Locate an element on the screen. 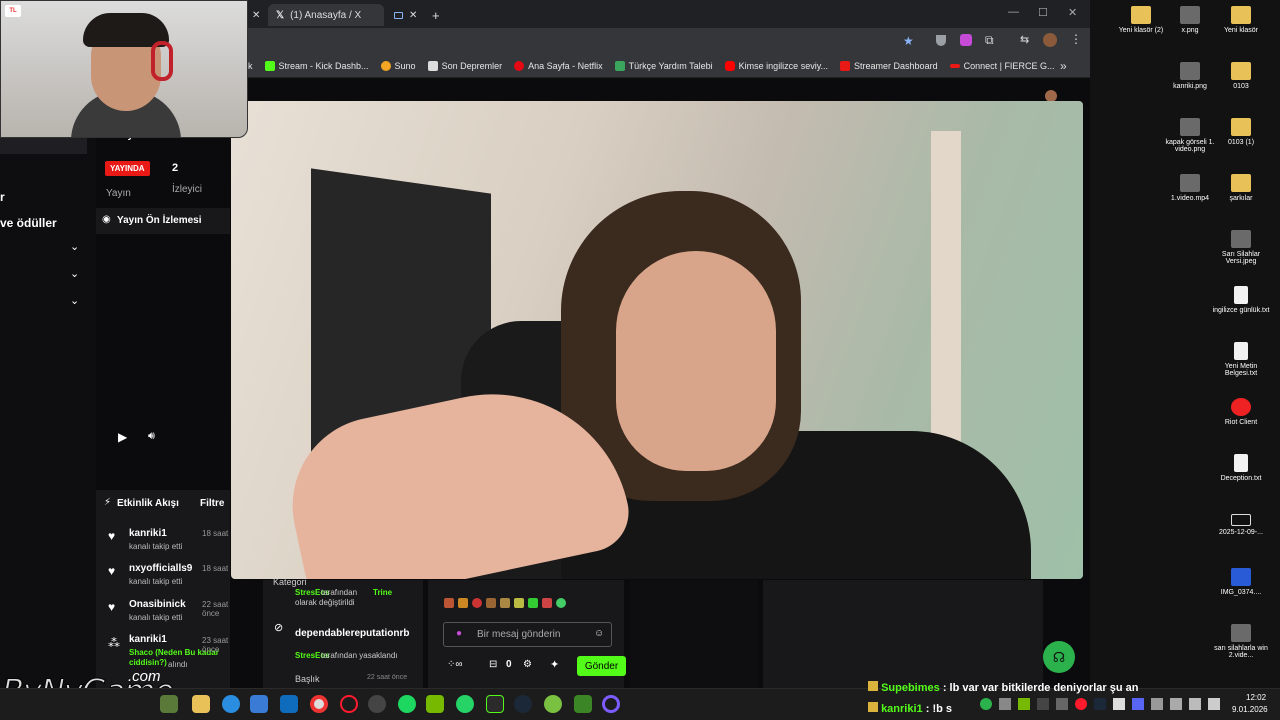 Image resolution: width=1280 pixels, height=720 pixels. obs-icon is located at coordinates (377, 704).